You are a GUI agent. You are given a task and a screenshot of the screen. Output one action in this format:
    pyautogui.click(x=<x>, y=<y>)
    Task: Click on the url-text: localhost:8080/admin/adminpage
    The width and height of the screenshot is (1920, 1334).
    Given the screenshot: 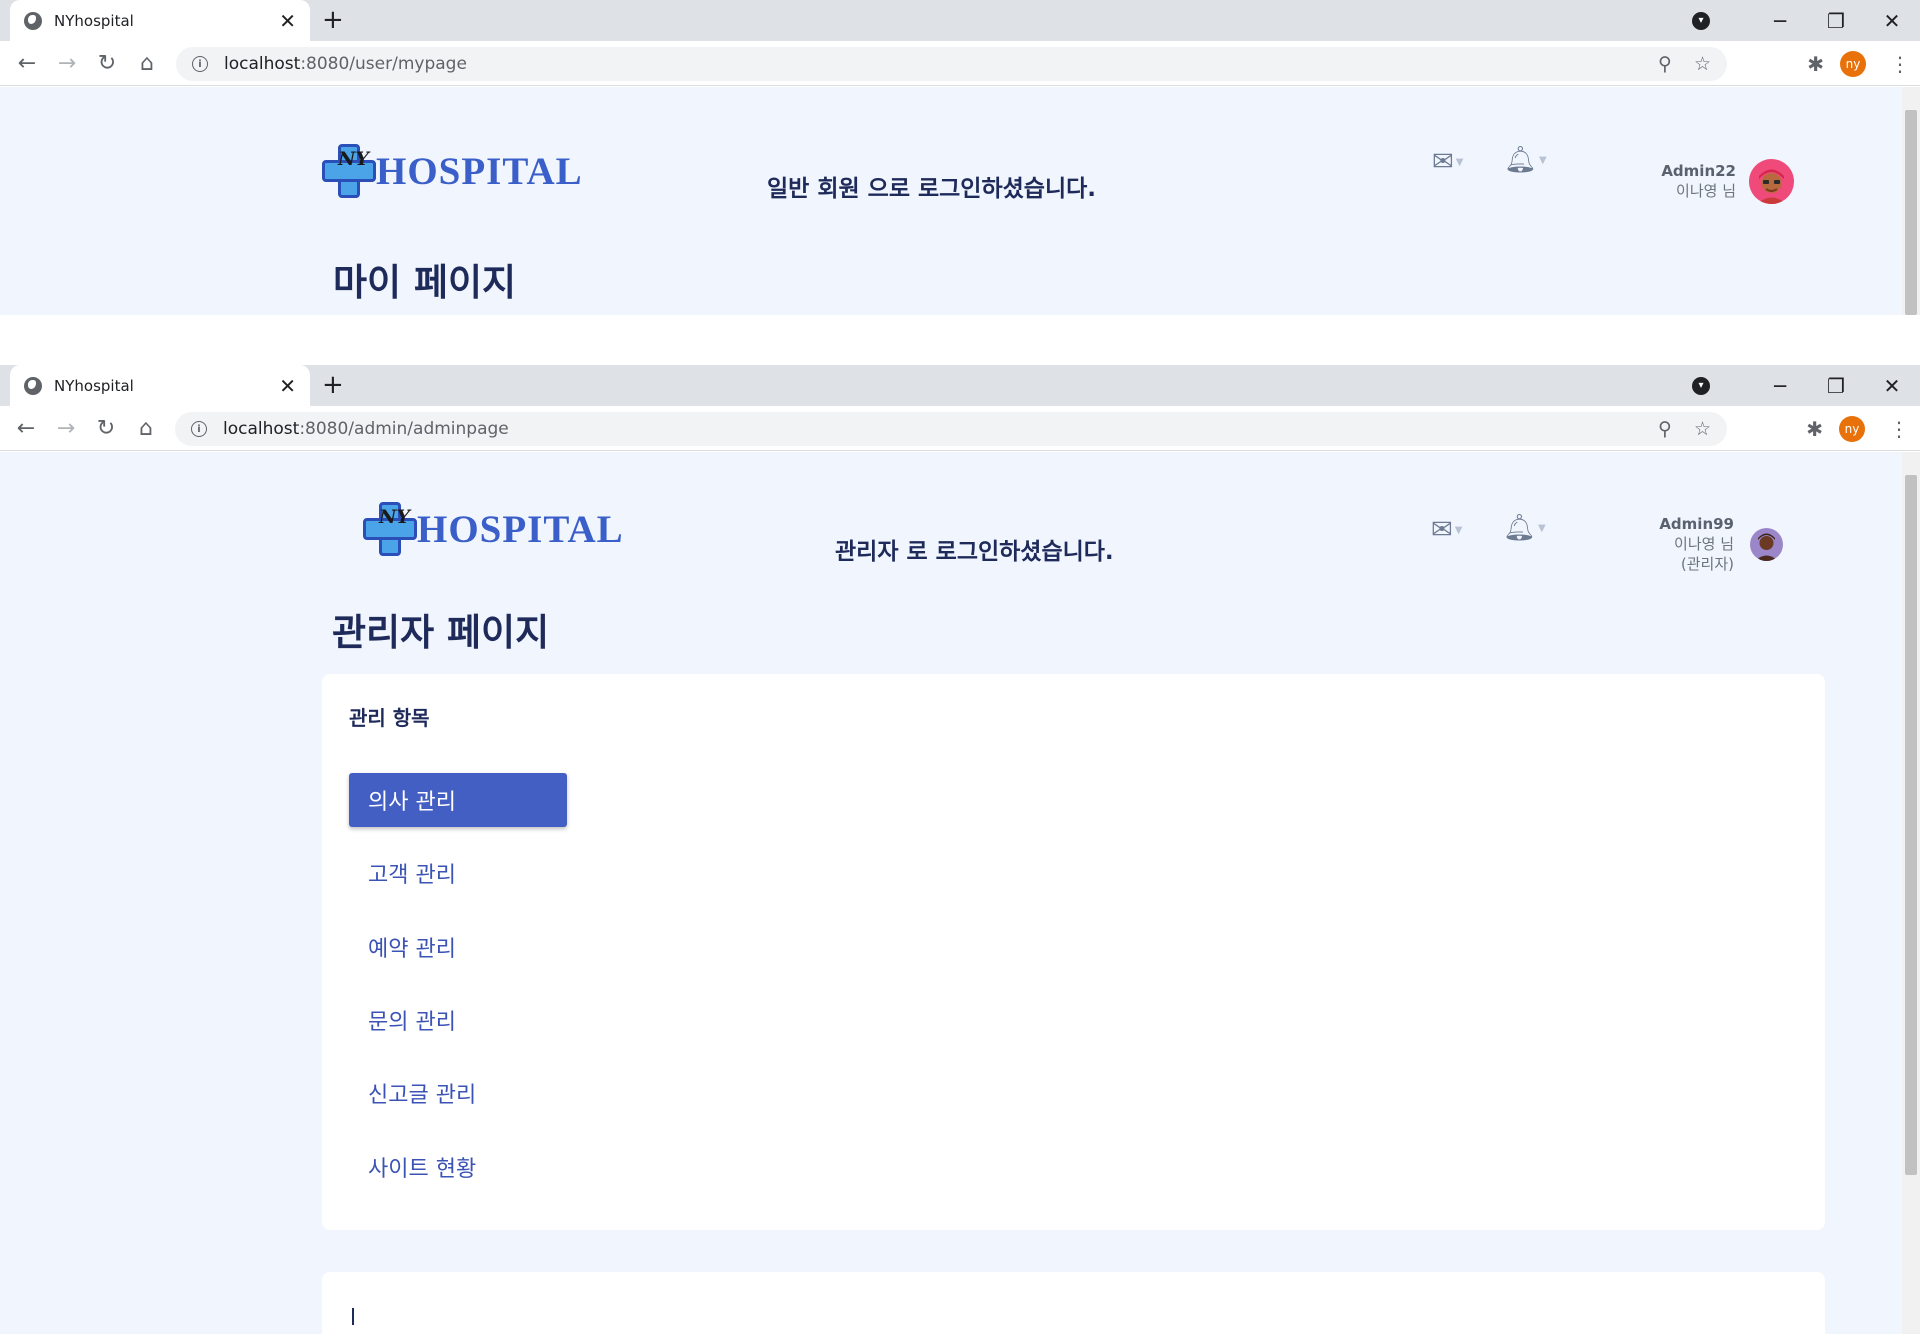 What is the action you would take?
    pyautogui.click(x=929, y=429)
    